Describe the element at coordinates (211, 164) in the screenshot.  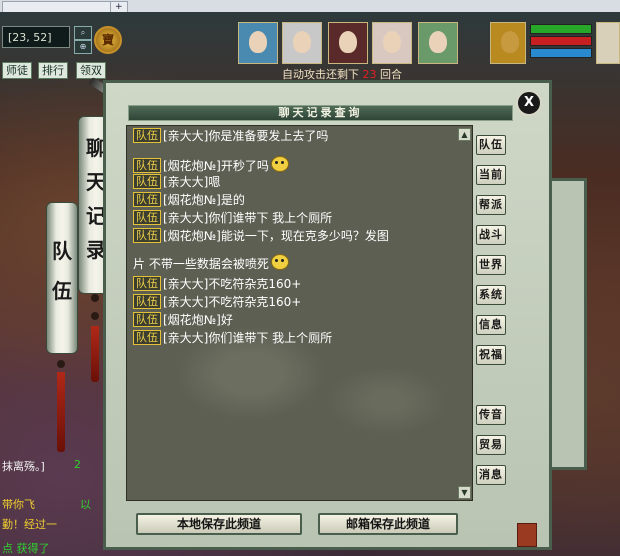
I see `chat-message: 队伍 [烟花炮№]开秒了吗` at that location.